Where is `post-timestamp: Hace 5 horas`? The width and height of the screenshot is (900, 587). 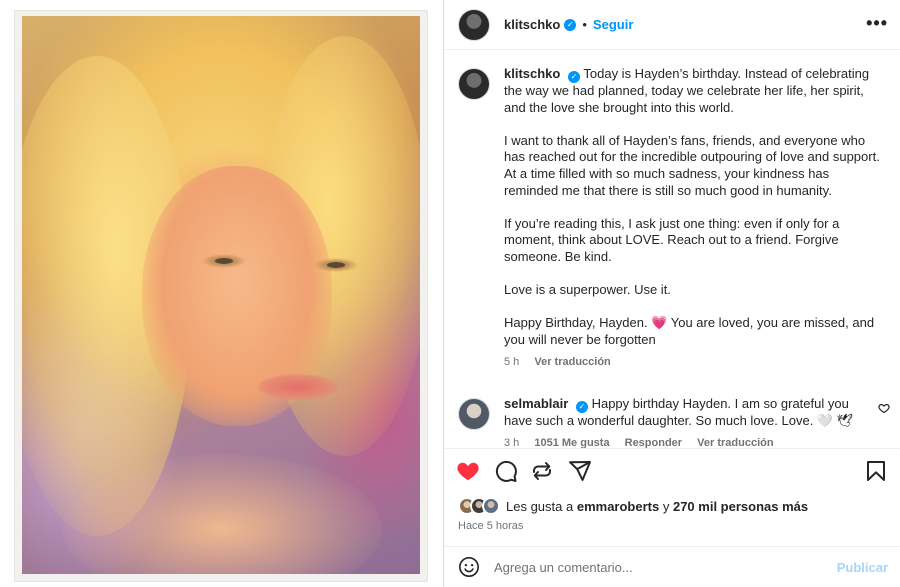 post-timestamp: Hace 5 horas is located at coordinates (490, 526).